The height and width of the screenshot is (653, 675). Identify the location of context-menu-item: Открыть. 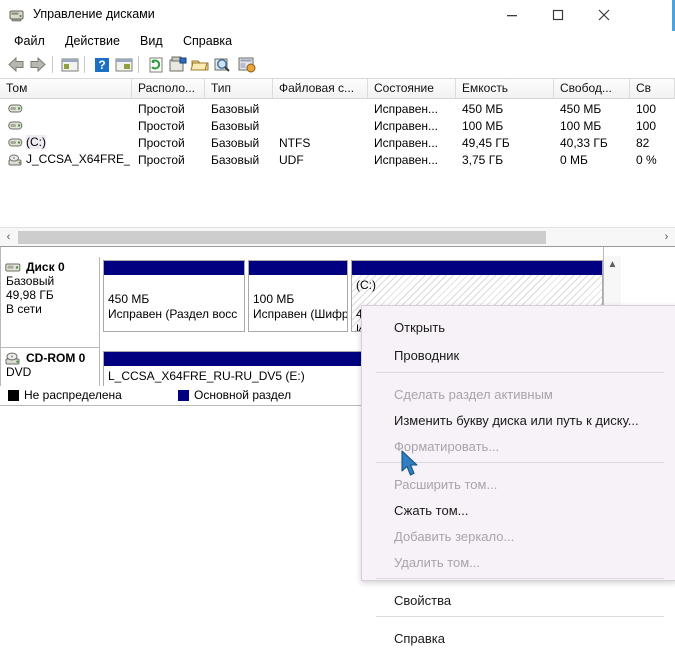
(518, 328).